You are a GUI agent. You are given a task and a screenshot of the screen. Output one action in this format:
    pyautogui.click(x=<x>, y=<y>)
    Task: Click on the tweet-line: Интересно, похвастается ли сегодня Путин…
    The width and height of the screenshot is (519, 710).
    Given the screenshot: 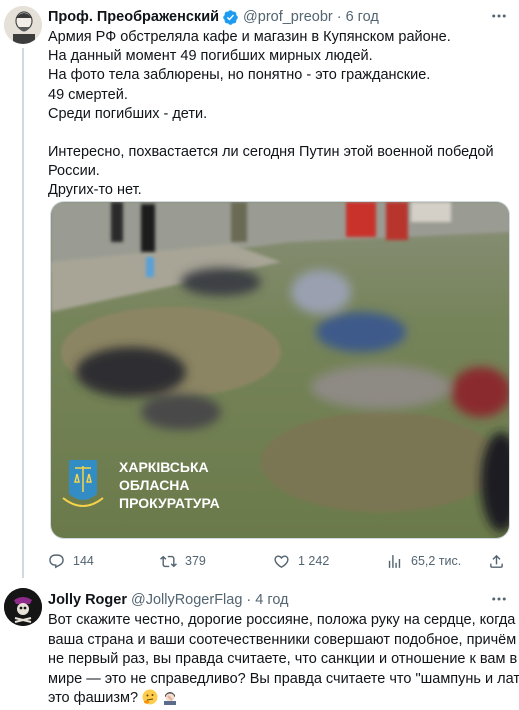 What is the action you would take?
    pyautogui.click(x=271, y=152)
    